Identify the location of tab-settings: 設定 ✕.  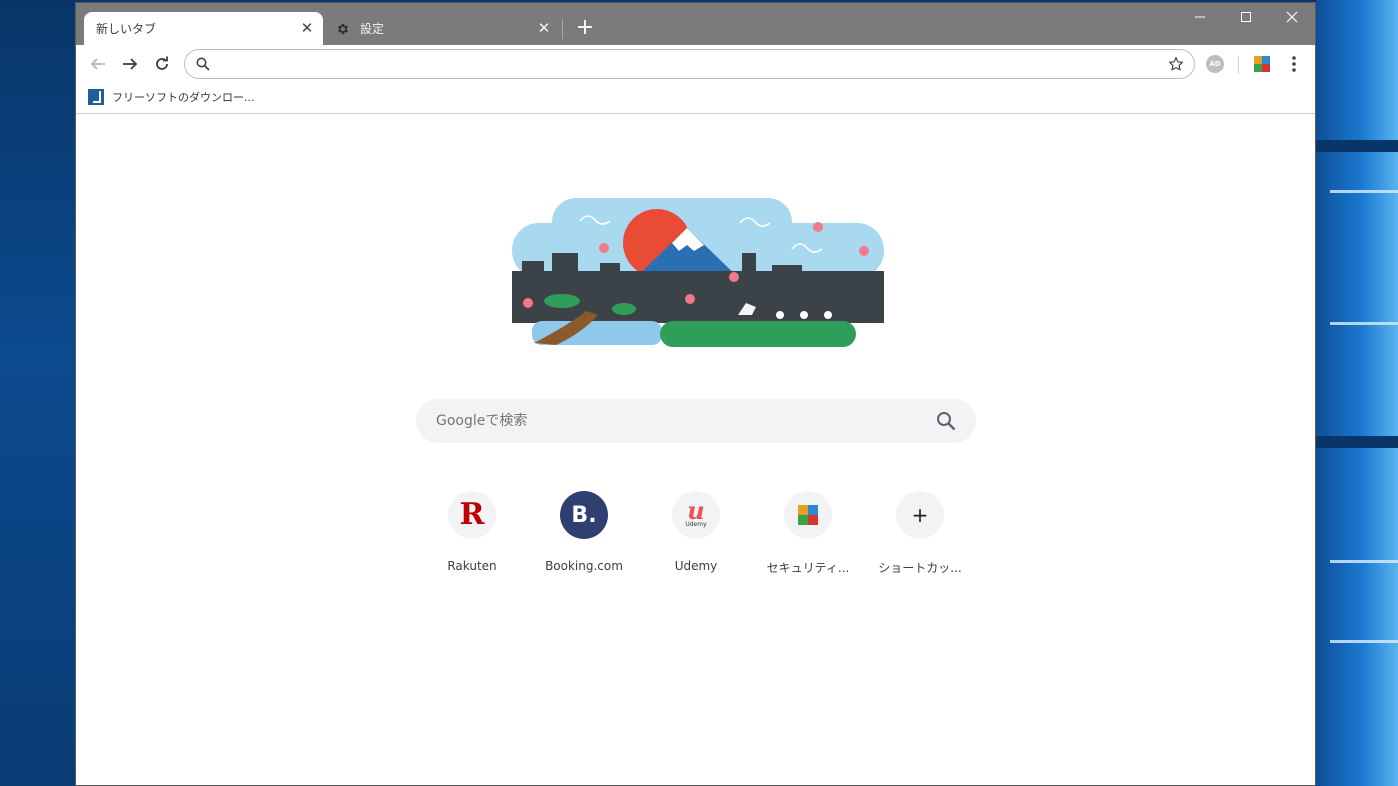
(444, 28).